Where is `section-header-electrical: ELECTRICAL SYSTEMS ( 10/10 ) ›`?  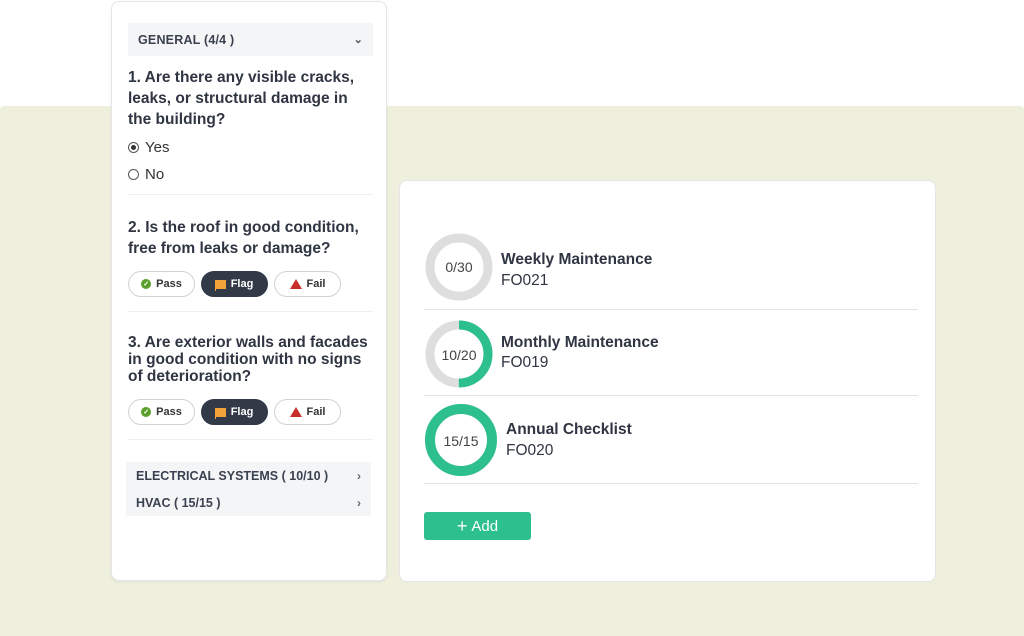
section-header-electrical: ELECTRICAL SYSTEMS ( 10/10 ) › is located at coordinates (248, 475).